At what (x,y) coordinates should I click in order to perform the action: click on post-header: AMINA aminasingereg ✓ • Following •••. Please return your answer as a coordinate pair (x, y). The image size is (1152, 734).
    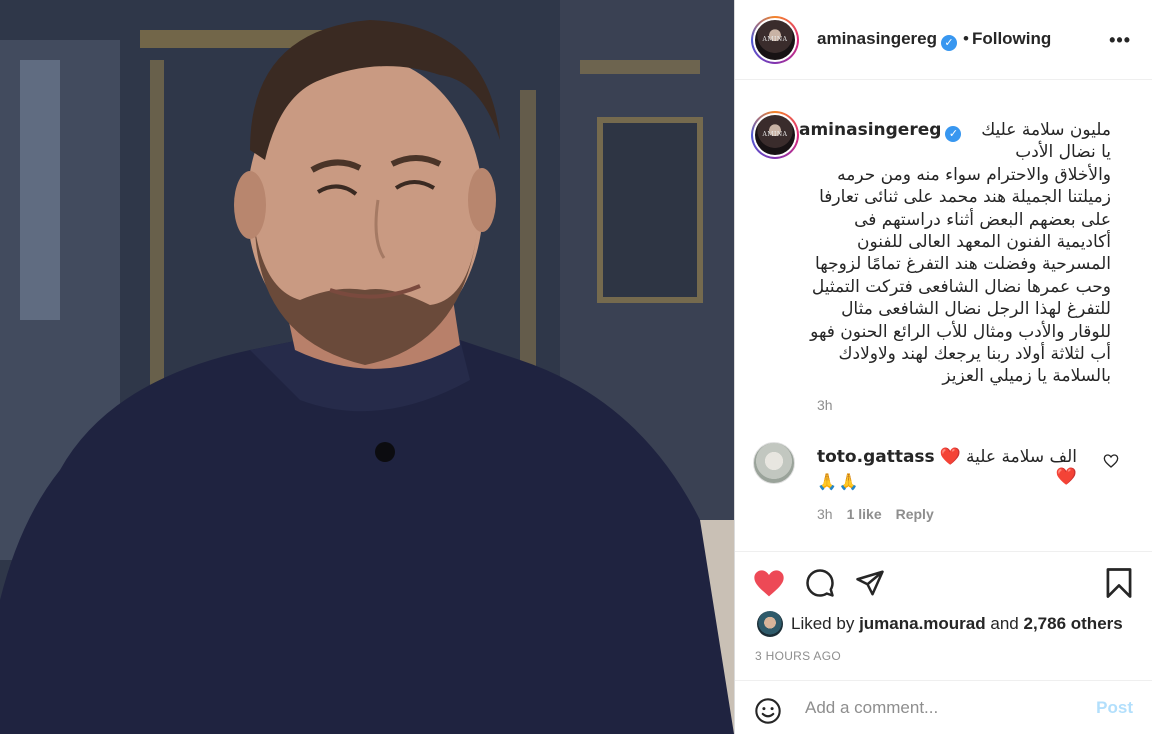
    Looking at the image, I should click on (943, 40).